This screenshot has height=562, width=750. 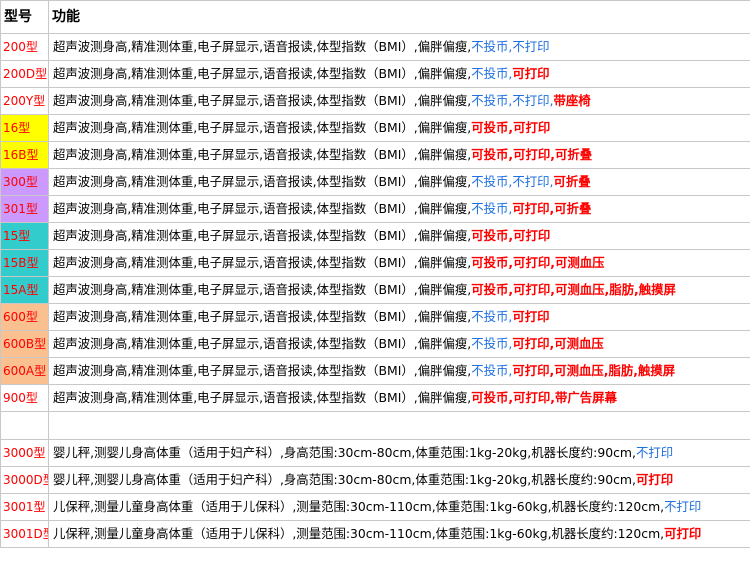 I want to click on model-cell: 3000D型, so click(x=24, y=480).